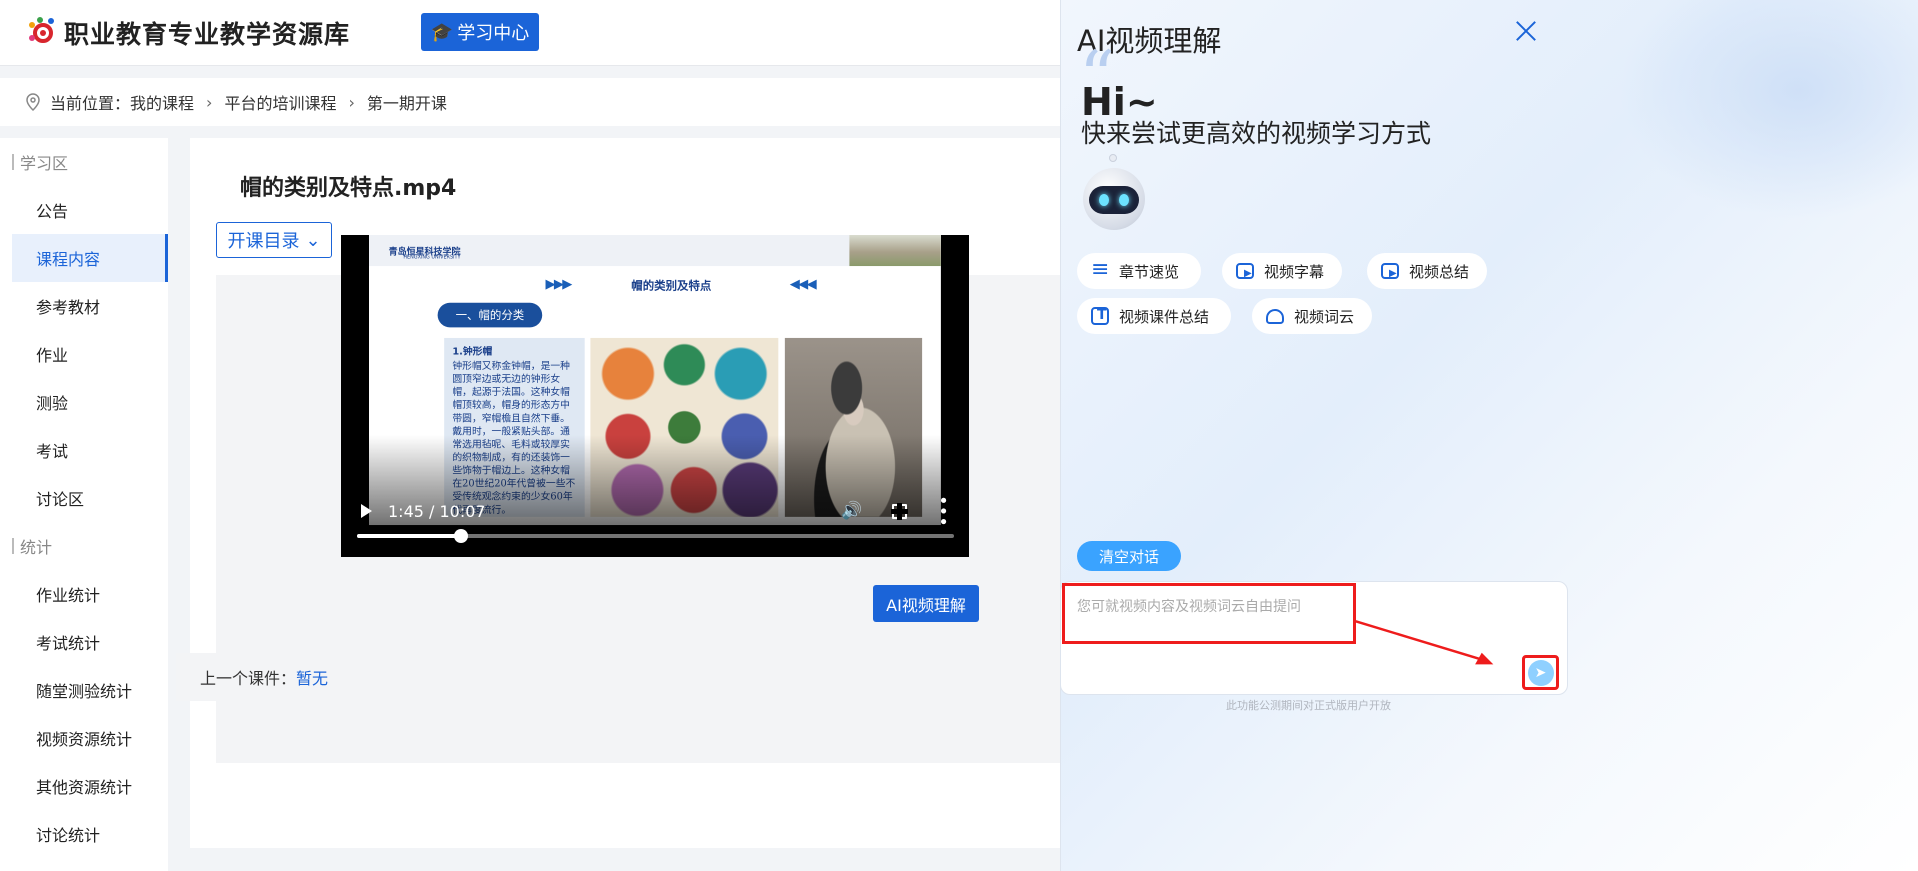  I want to click on course-toc-label: 开课目录, so click(263, 241).